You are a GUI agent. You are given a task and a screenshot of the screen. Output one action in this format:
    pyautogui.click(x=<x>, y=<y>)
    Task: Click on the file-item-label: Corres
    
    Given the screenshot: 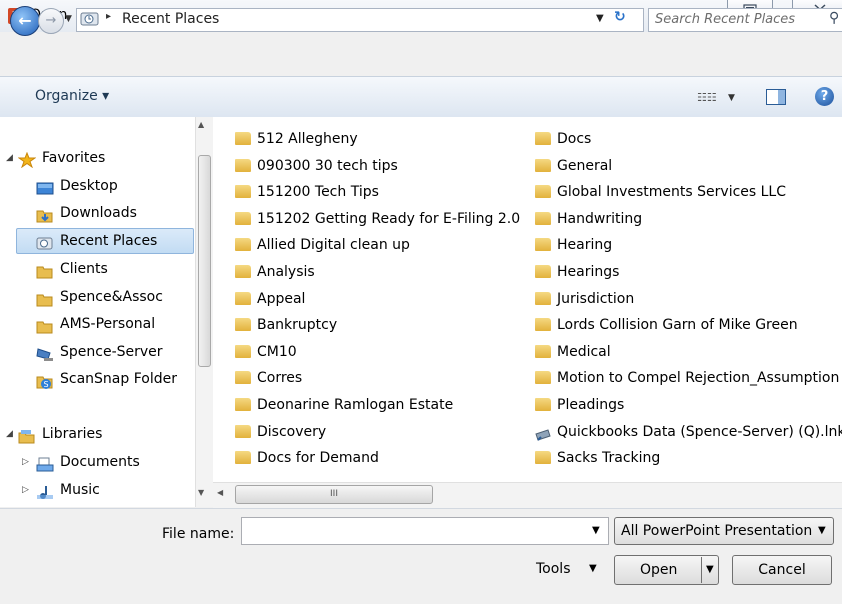 What is the action you would take?
    pyautogui.click(x=280, y=378)
    